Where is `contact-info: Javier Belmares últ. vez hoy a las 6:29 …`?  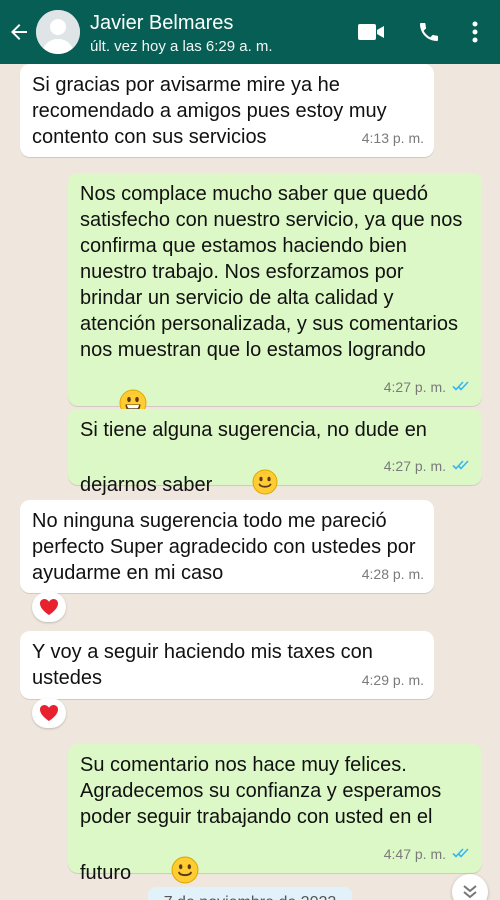
contact-info: Javier Belmares últ. vez hoy a las 6:29 … is located at coordinates (216, 32).